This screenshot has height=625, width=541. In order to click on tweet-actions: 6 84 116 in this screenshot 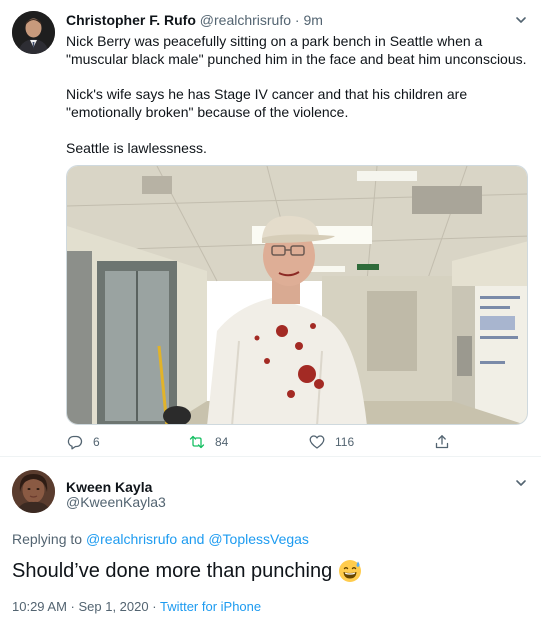, I will do `click(296, 442)`.